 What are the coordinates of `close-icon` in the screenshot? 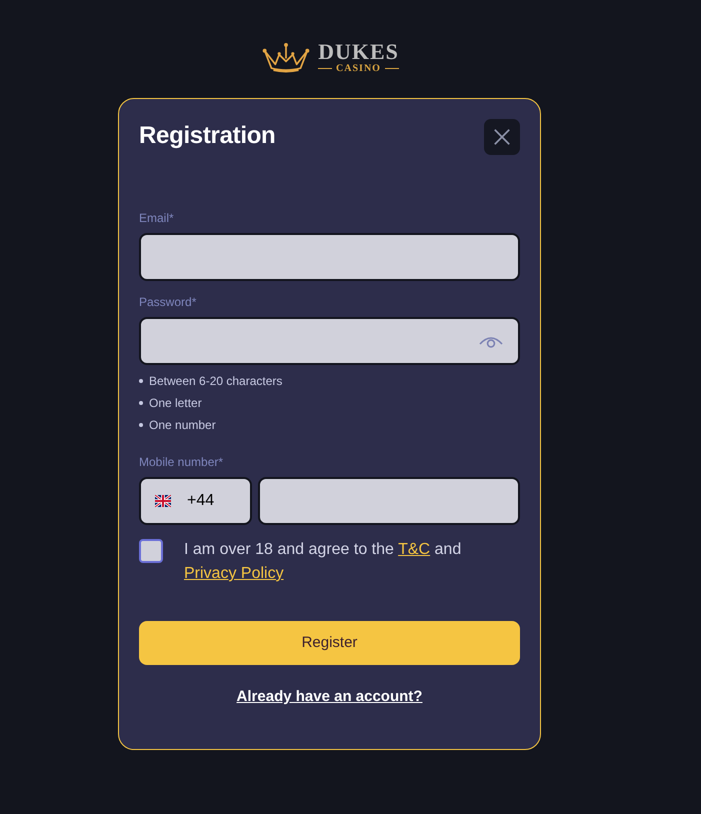 It's located at (502, 137).